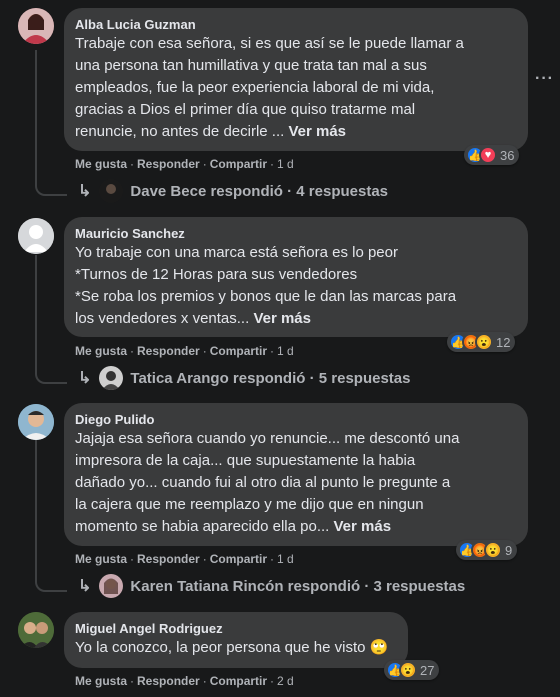 The image size is (560, 697). I want to click on more-options-icon: ···, so click(544, 79).